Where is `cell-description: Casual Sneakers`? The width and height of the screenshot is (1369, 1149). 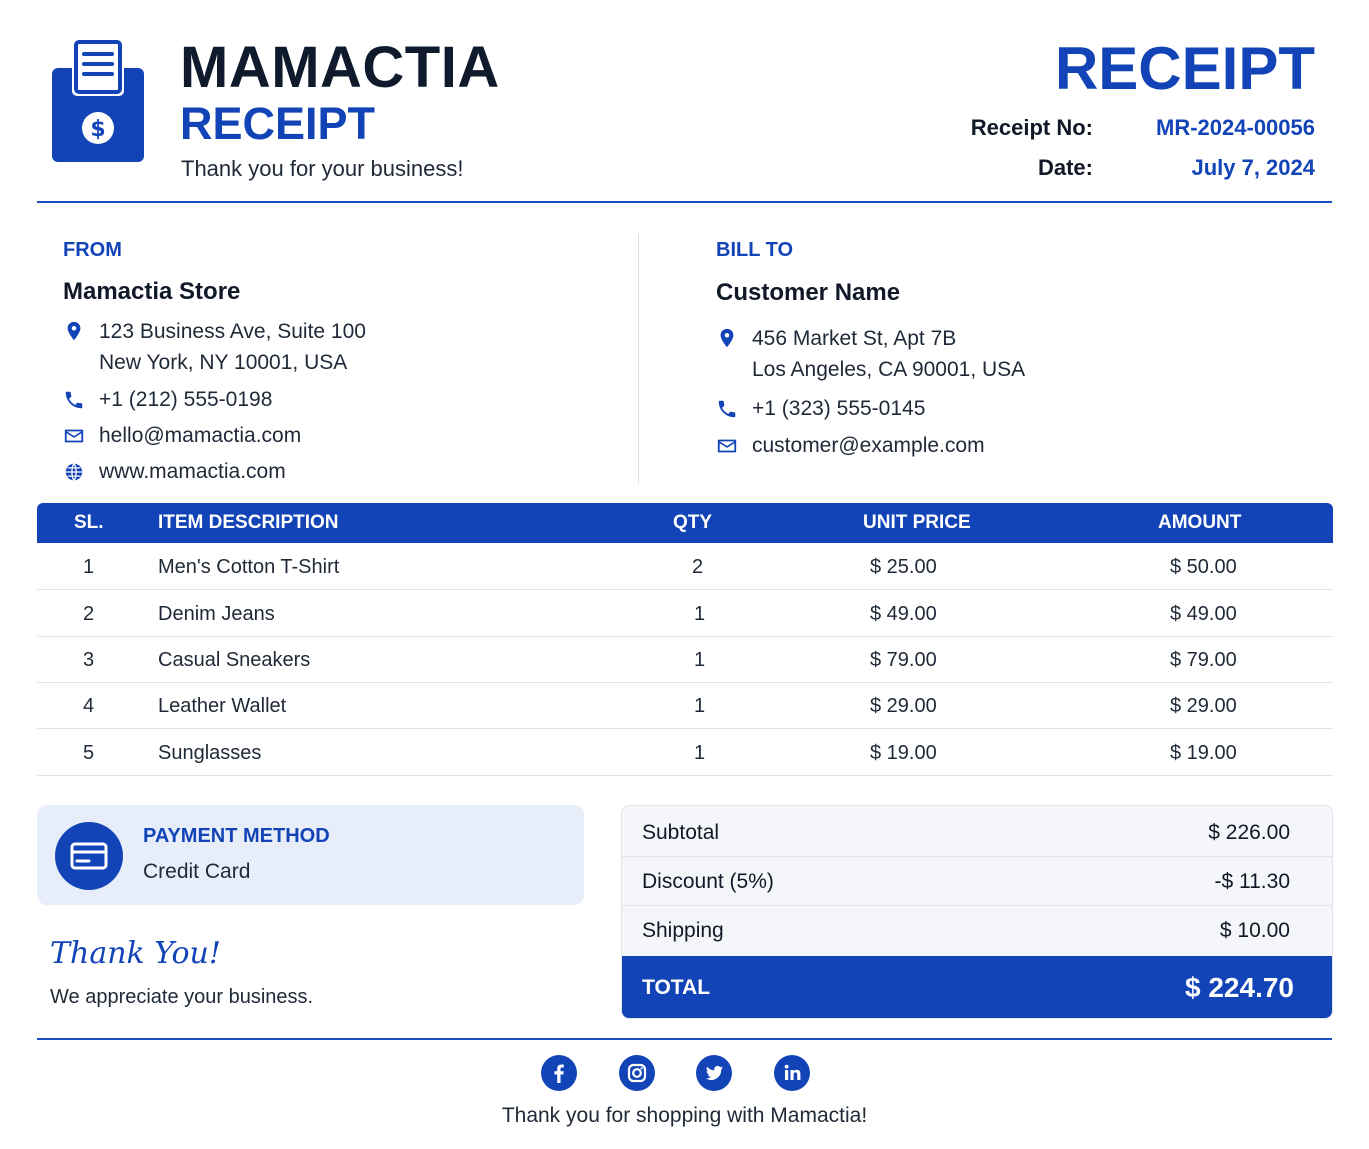 cell-description: Casual Sneakers is located at coordinates (234, 660).